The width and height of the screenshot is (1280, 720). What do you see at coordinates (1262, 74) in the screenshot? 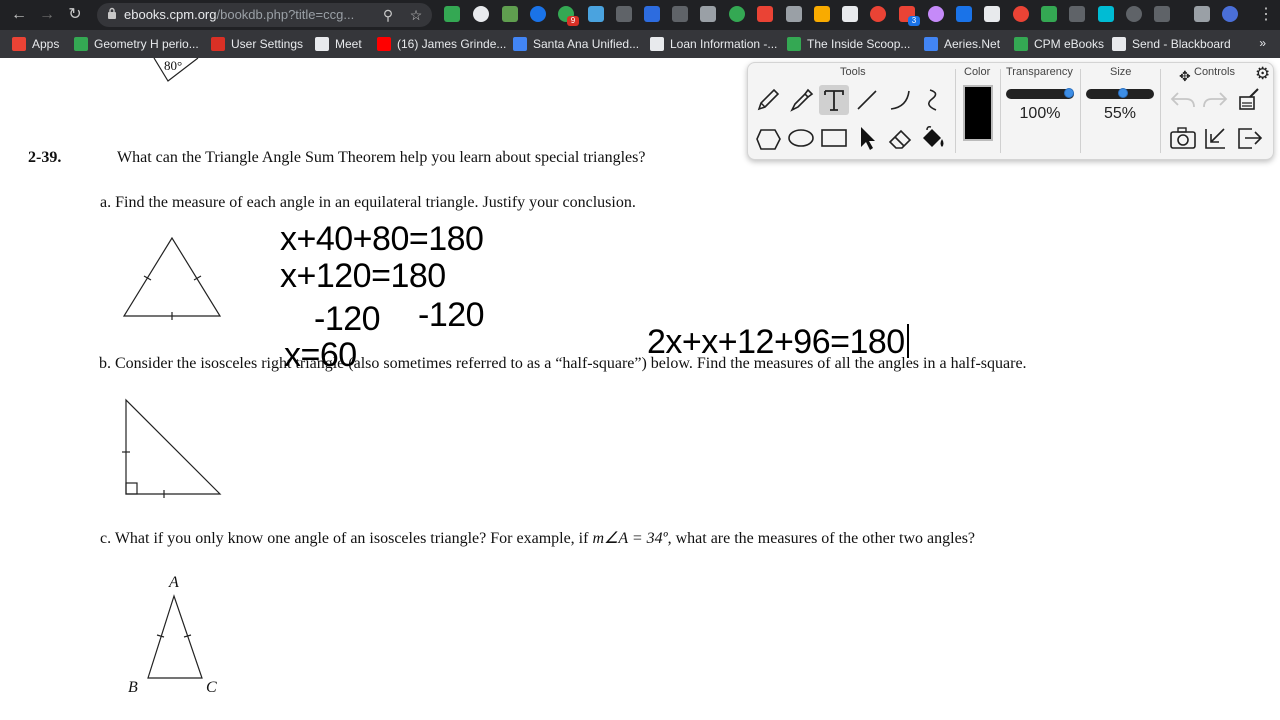
I see `gear-icon: ⚙` at bounding box center [1262, 74].